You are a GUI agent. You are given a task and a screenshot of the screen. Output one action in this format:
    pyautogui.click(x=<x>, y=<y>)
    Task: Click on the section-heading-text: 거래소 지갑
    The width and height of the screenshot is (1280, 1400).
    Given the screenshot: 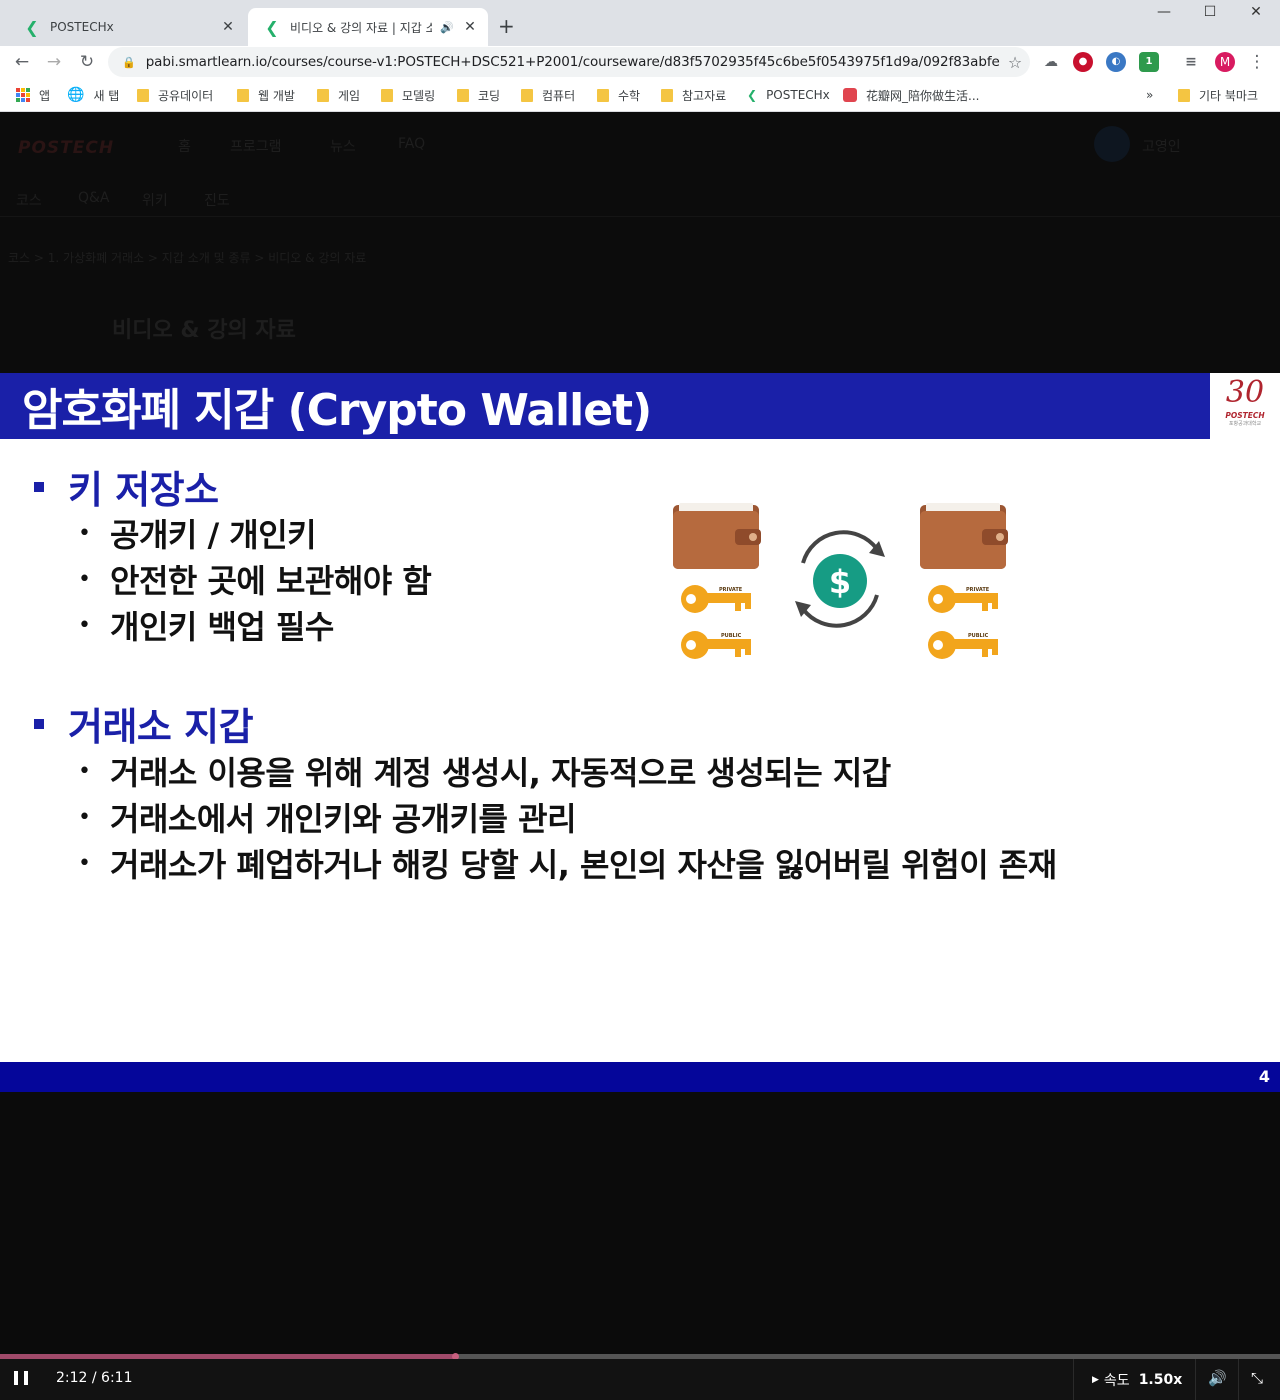 What is the action you would take?
    pyautogui.click(x=161, y=727)
    